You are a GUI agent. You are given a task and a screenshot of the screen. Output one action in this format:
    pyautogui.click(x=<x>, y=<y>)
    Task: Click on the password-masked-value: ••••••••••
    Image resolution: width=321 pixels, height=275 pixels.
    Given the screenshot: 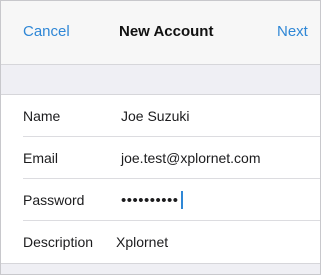 What is the action you would take?
    pyautogui.click(x=150, y=200)
    